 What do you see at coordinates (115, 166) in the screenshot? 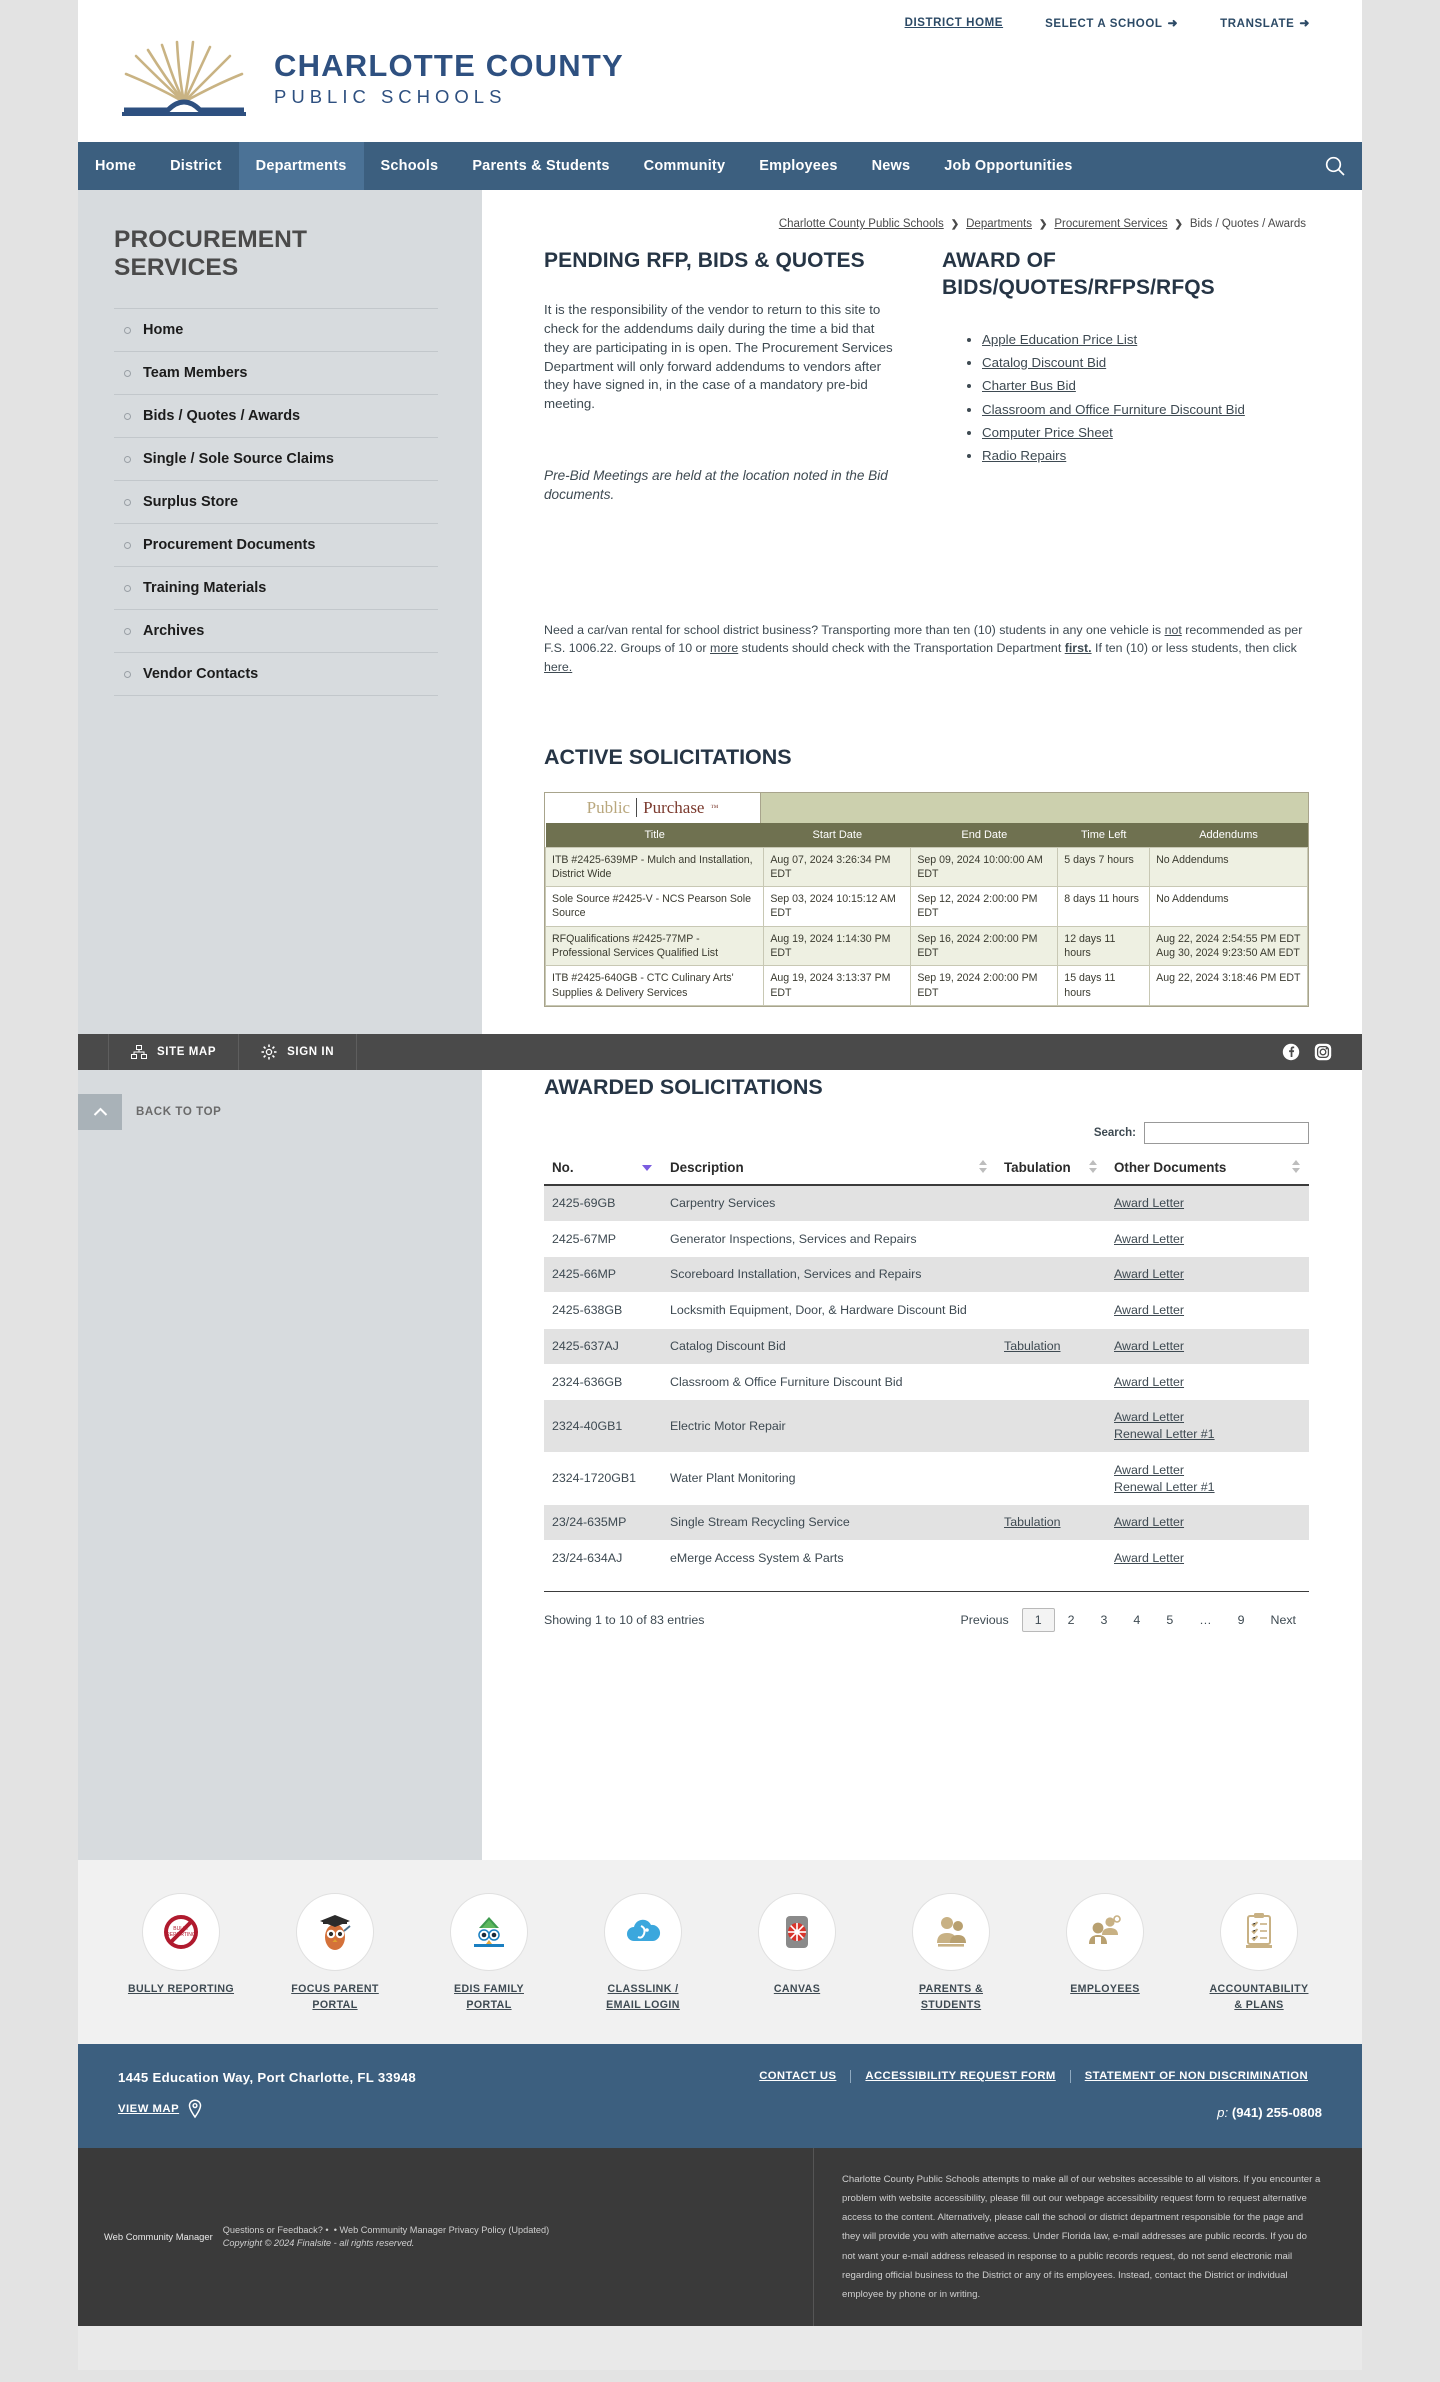
I see `nav-item-home: Home` at bounding box center [115, 166].